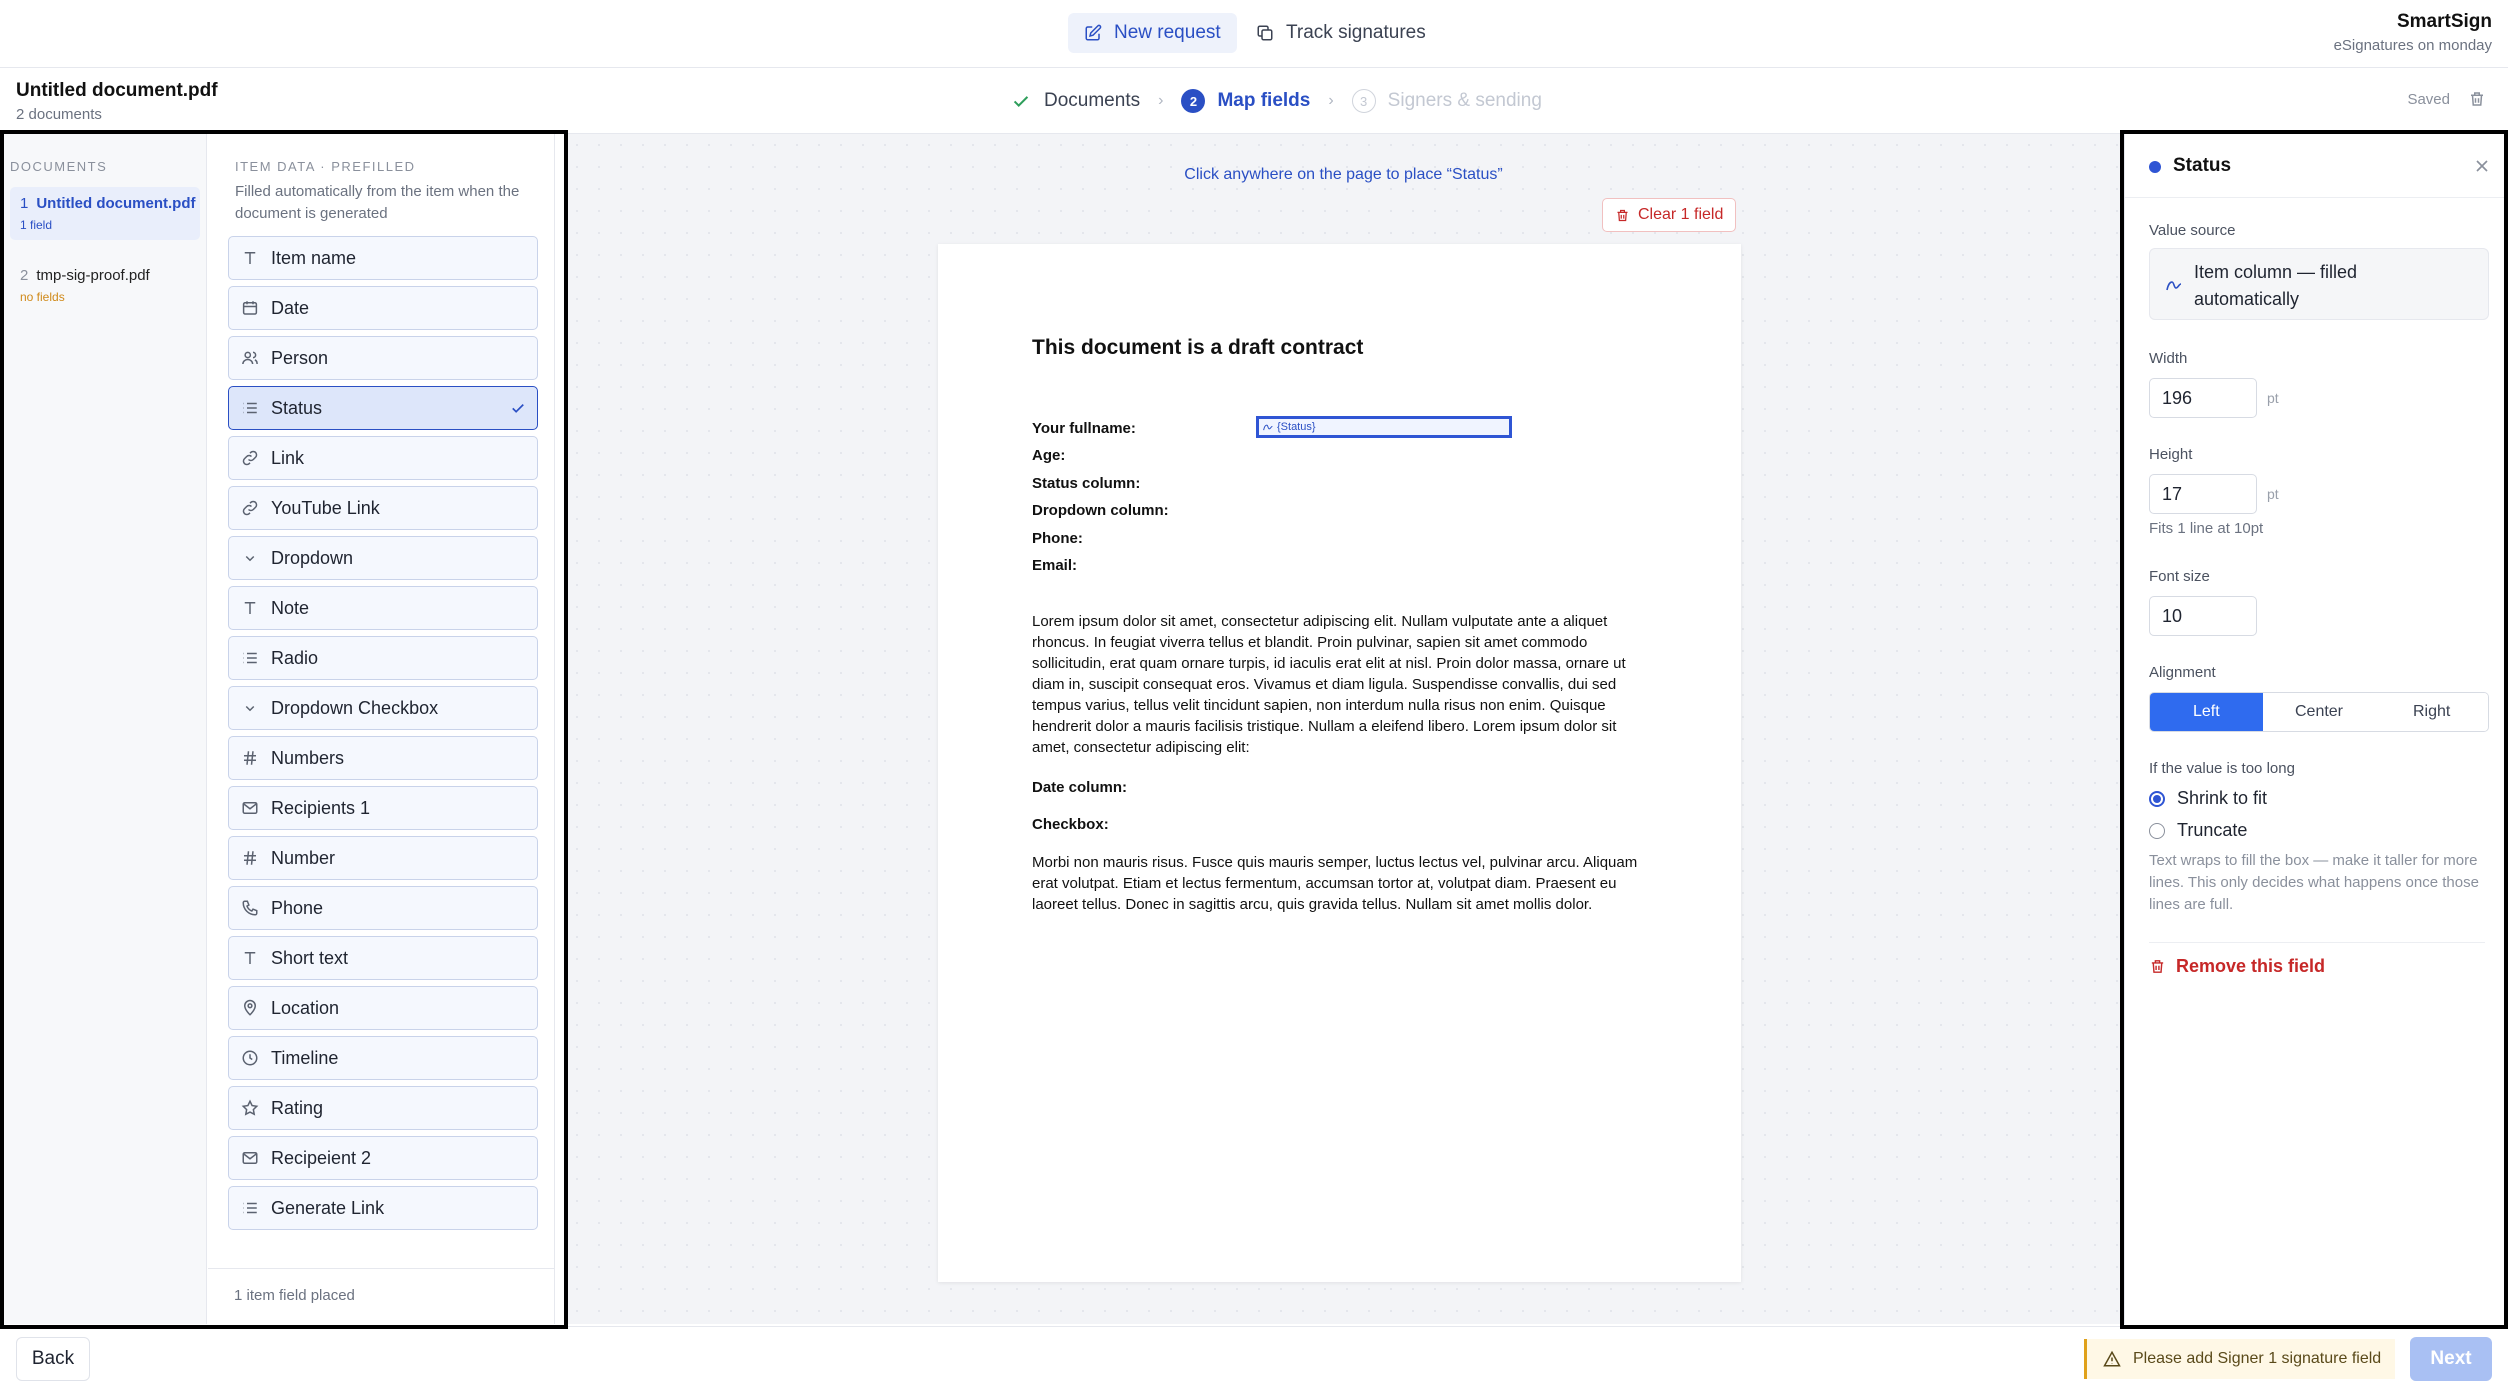 Image resolution: width=2508 pixels, height=1392 pixels. What do you see at coordinates (383, 908) in the screenshot?
I see `field-phone: Phone` at bounding box center [383, 908].